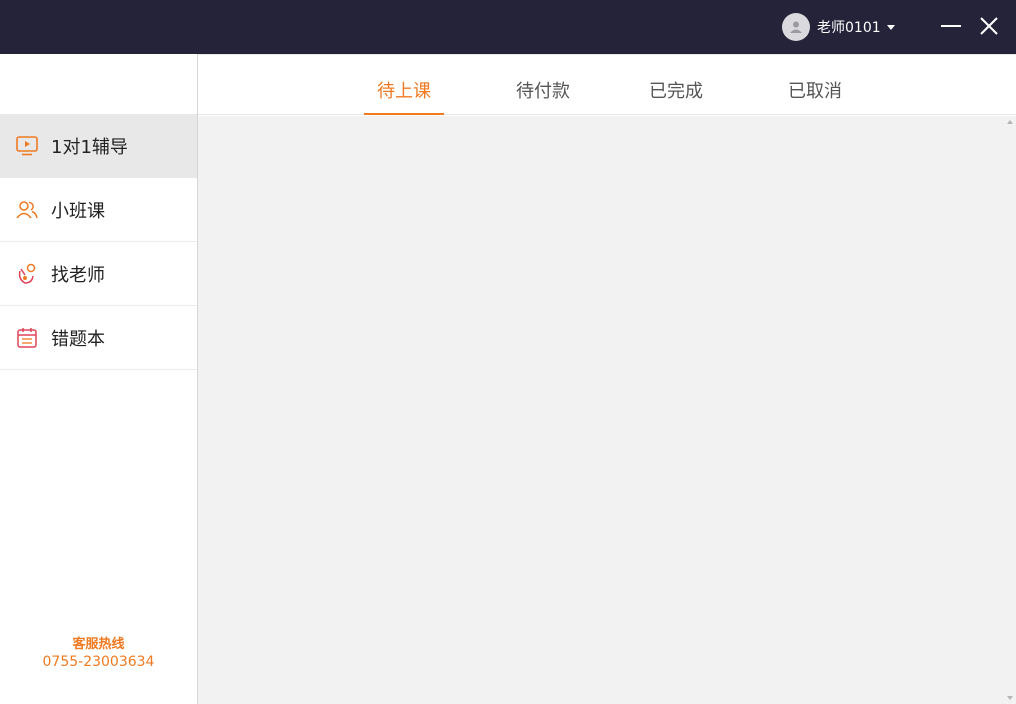 The width and height of the screenshot is (1016, 704). I want to click on close-button, so click(989, 26).